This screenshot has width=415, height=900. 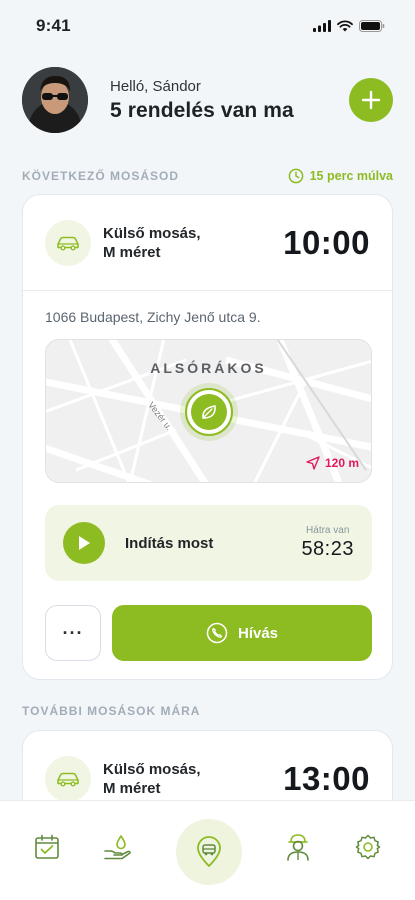 I want to click on nav-home, so click(x=209, y=852).